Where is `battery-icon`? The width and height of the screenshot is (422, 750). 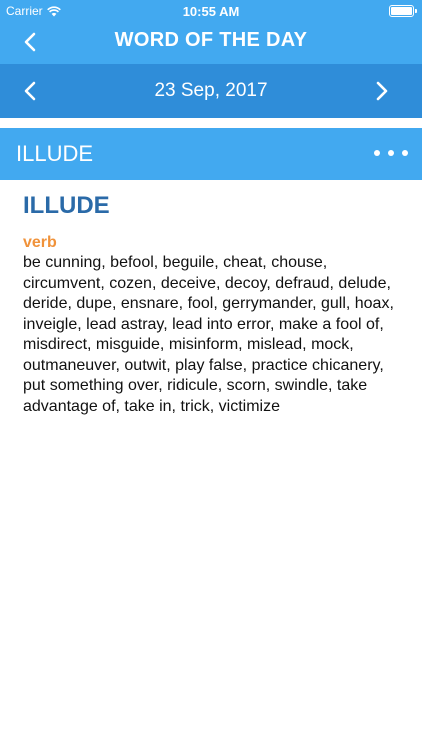 battery-icon is located at coordinates (403, 11).